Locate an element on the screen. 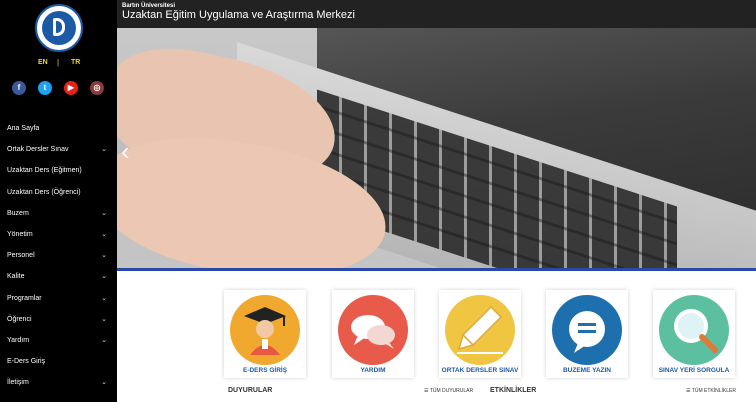  logo-emblem is located at coordinates (59, 28).